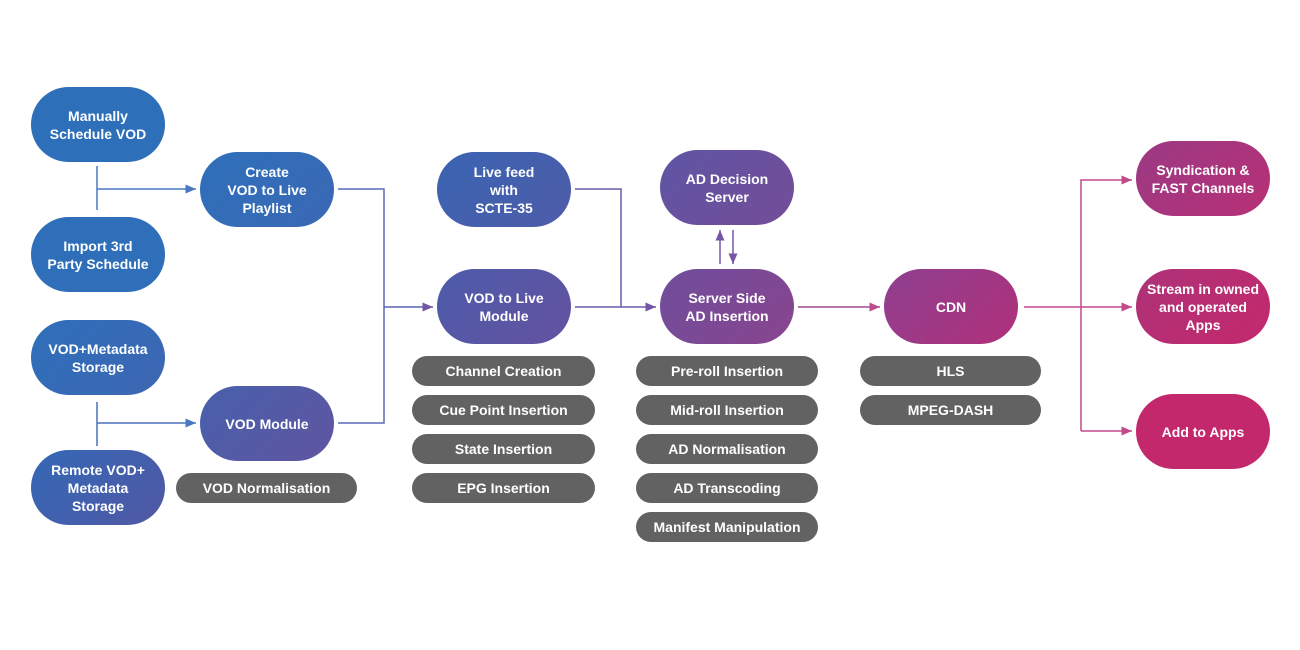 This screenshot has height=650, width=1300. Describe the element at coordinates (98, 357) in the screenshot. I see `node-vod-metadata-storage: VOD+Metadata Storage` at that location.